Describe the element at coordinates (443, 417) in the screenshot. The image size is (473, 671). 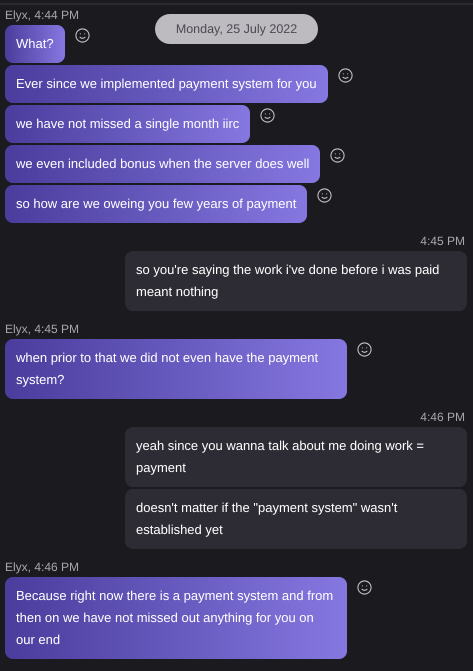
I see `message-time: 4:46 PM` at that location.